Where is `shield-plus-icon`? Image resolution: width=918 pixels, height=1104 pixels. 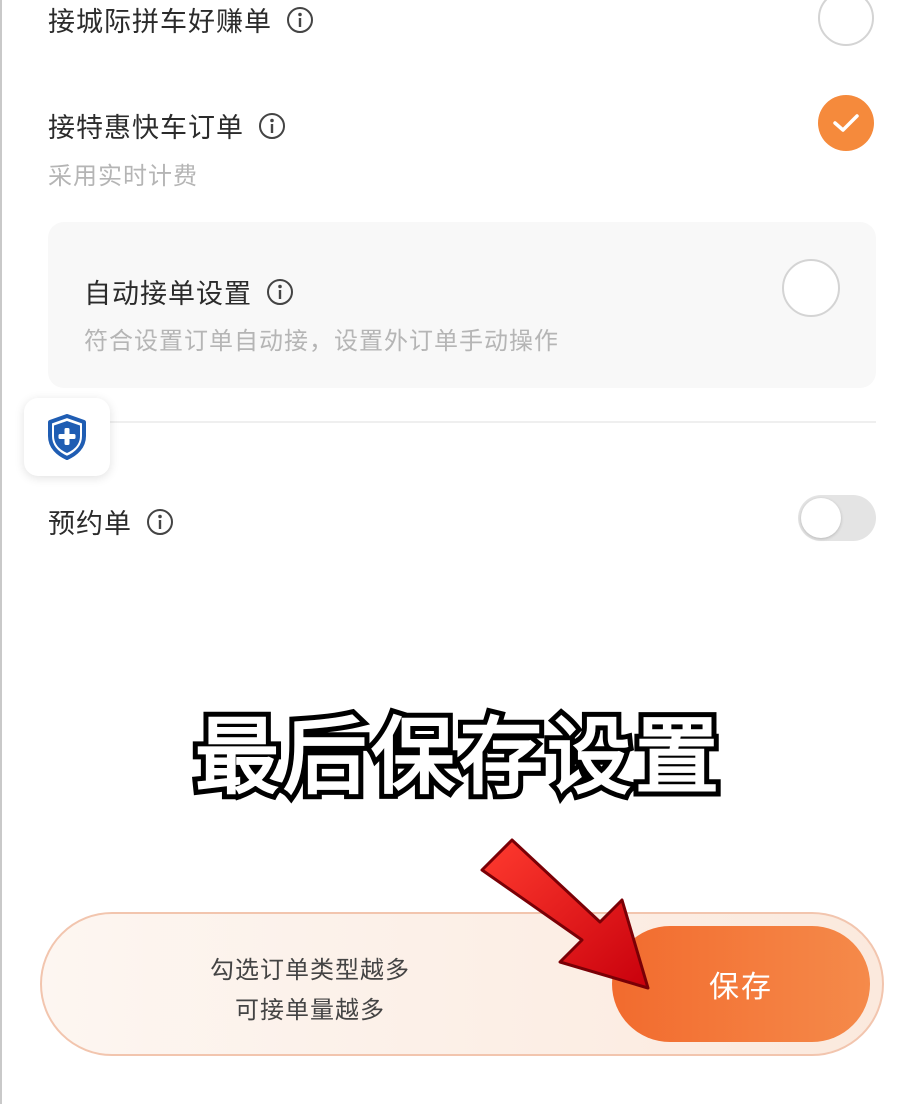
shield-plus-icon is located at coordinates (67, 437).